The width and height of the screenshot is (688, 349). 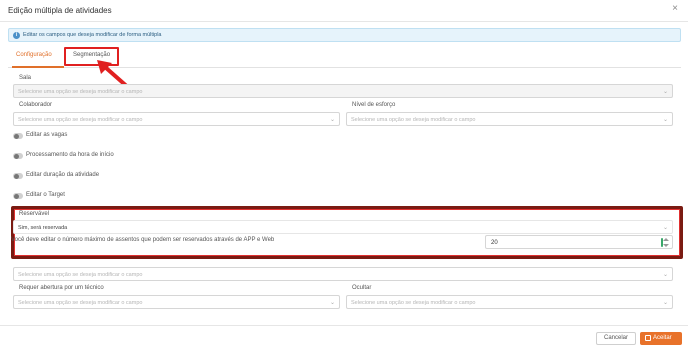 What do you see at coordinates (25, 78) in the screenshot?
I see `sala-label: Sala` at bounding box center [25, 78].